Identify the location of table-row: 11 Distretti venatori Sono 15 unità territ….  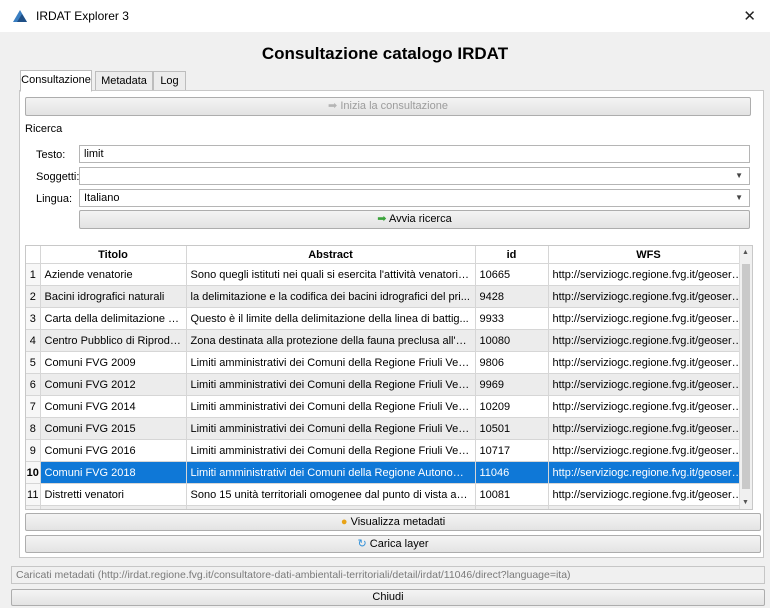
(388, 494).